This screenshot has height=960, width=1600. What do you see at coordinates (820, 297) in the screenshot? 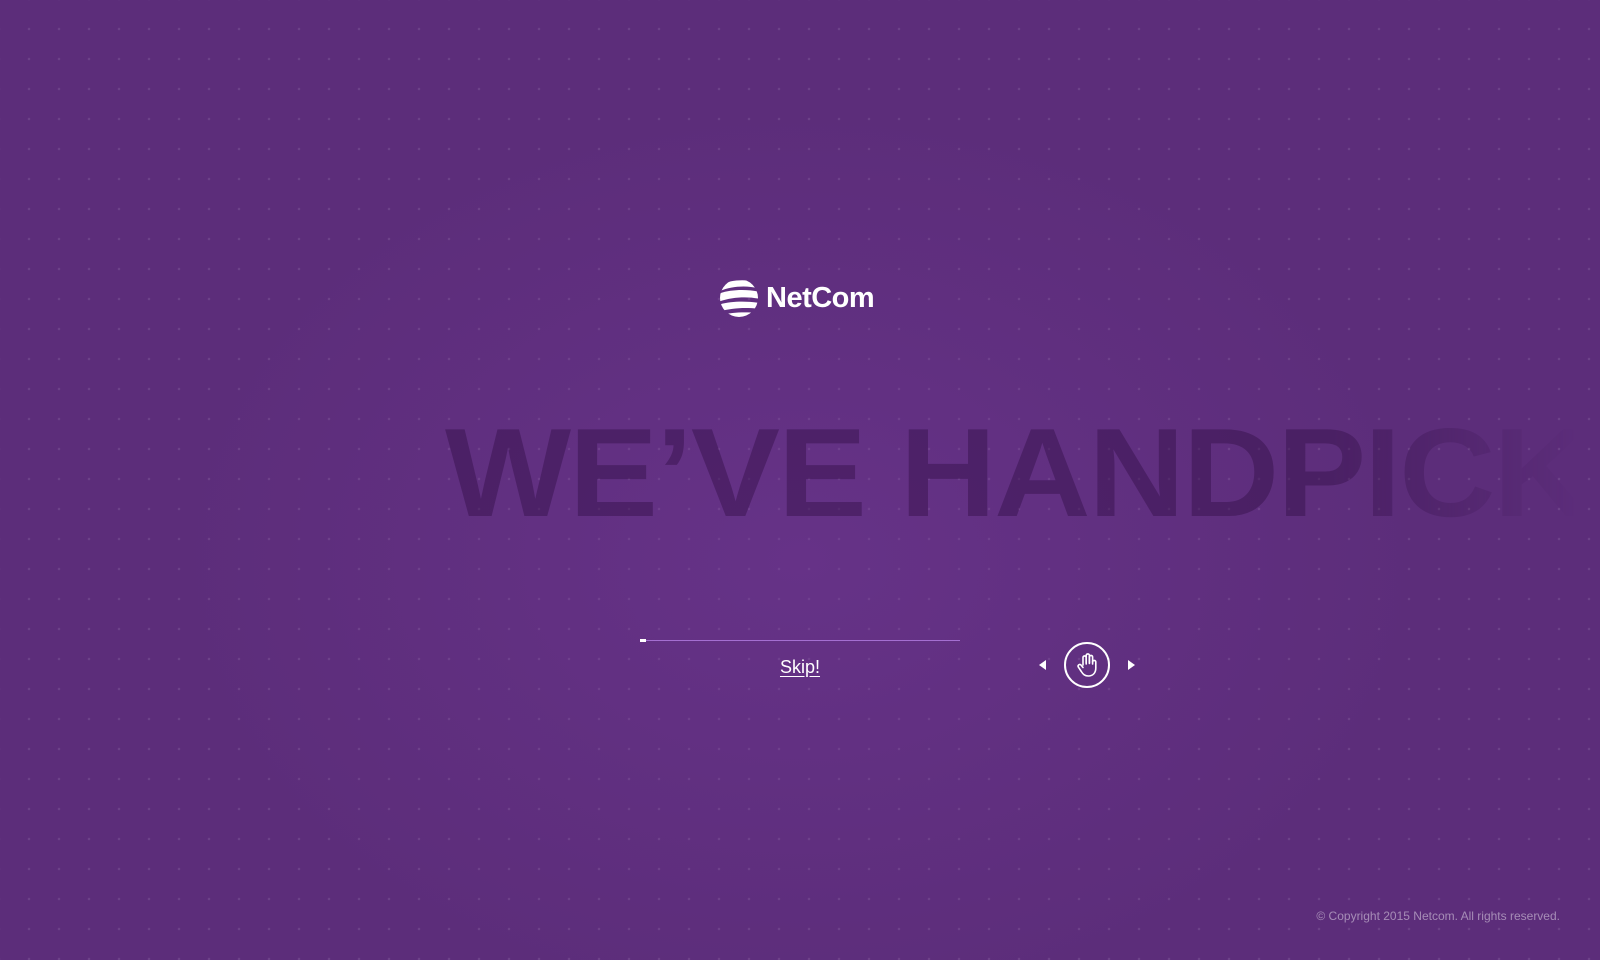
I see `brand-name: NetCom` at bounding box center [820, 297].